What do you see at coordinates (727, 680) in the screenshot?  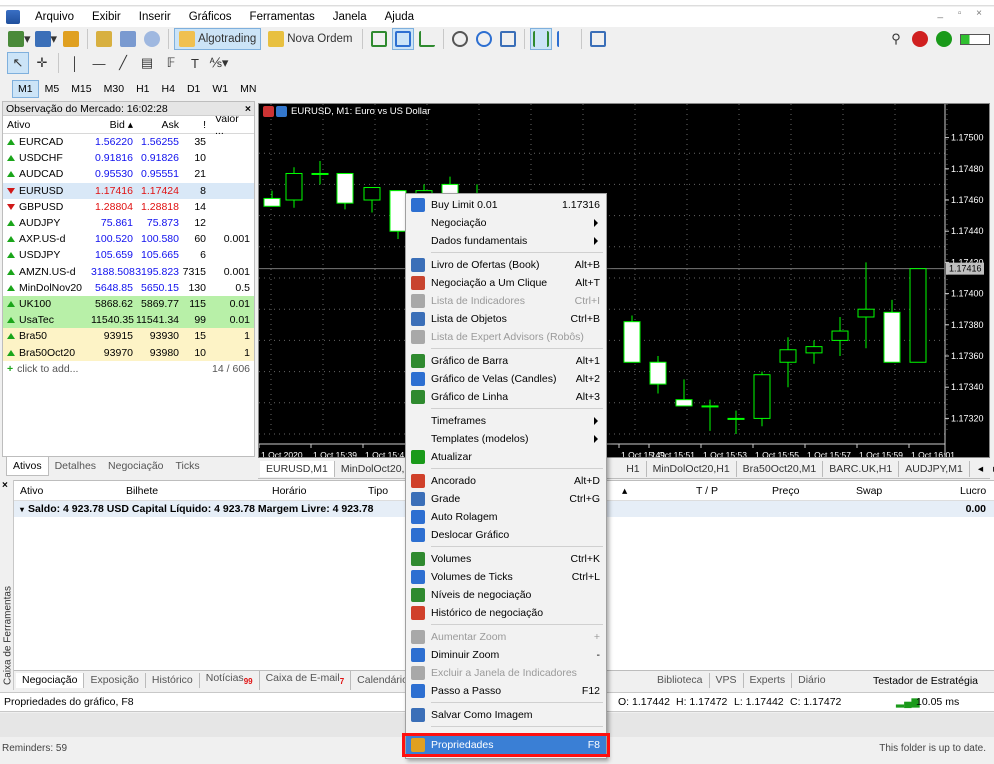 I see `tab-vps: VPS` at bounding box center [727, 680].